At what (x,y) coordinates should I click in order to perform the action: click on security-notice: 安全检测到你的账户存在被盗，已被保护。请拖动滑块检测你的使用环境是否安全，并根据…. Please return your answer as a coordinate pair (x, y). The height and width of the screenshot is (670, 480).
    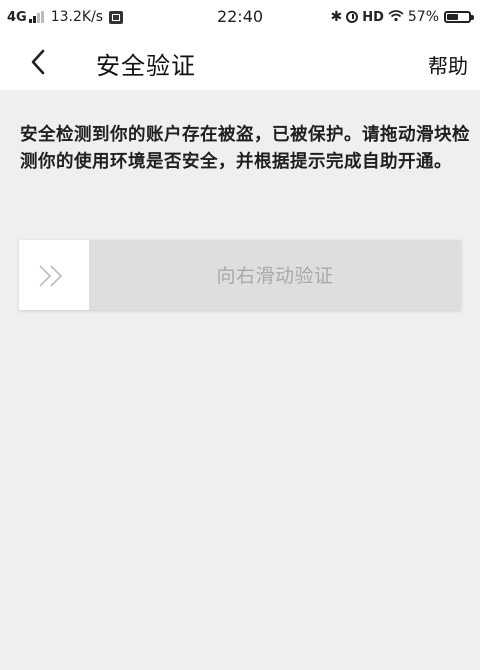
    Looking at the image, I should click on (245, 148).